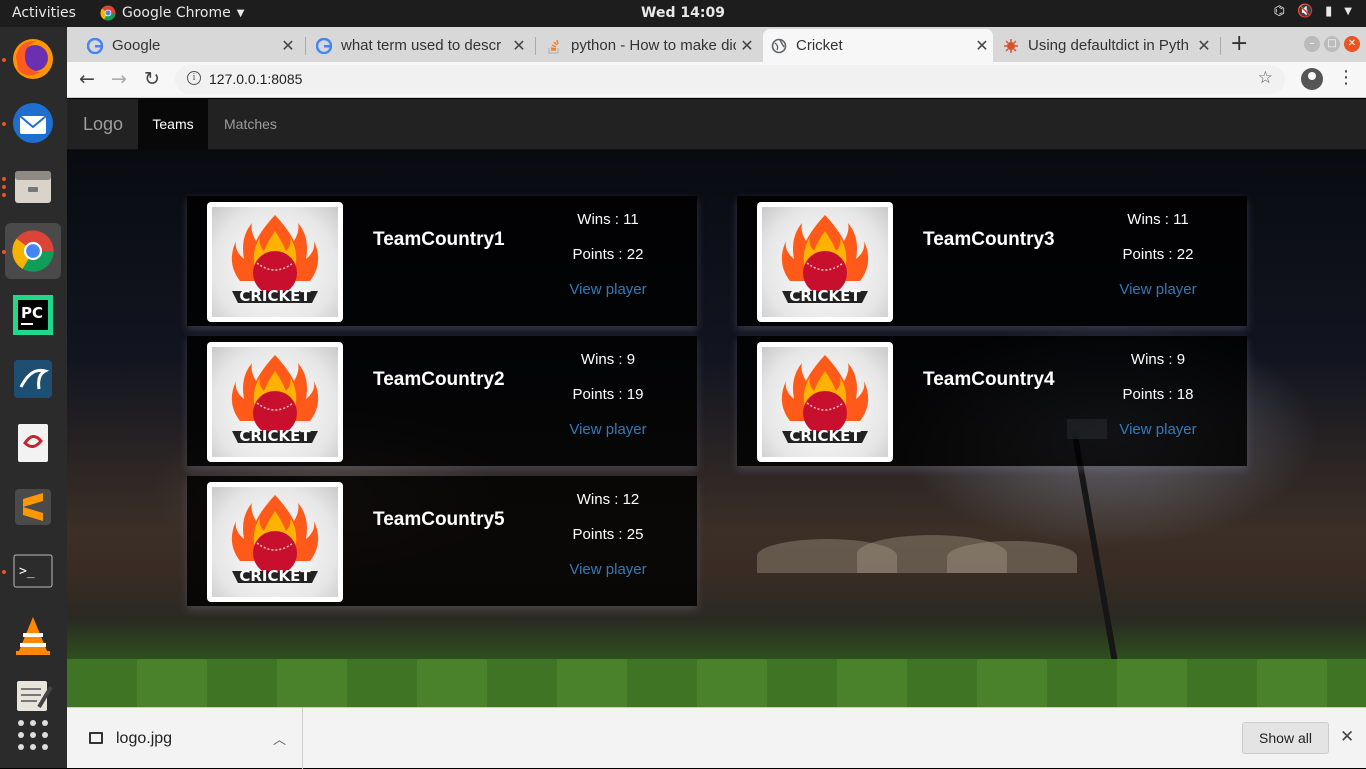 This screenshot has width=1366, height=769. What do you see at coordinates (1348, 11) in the screenshot?
I see `chevron-down-icon: ▼` at bounding box center [1348, 11].